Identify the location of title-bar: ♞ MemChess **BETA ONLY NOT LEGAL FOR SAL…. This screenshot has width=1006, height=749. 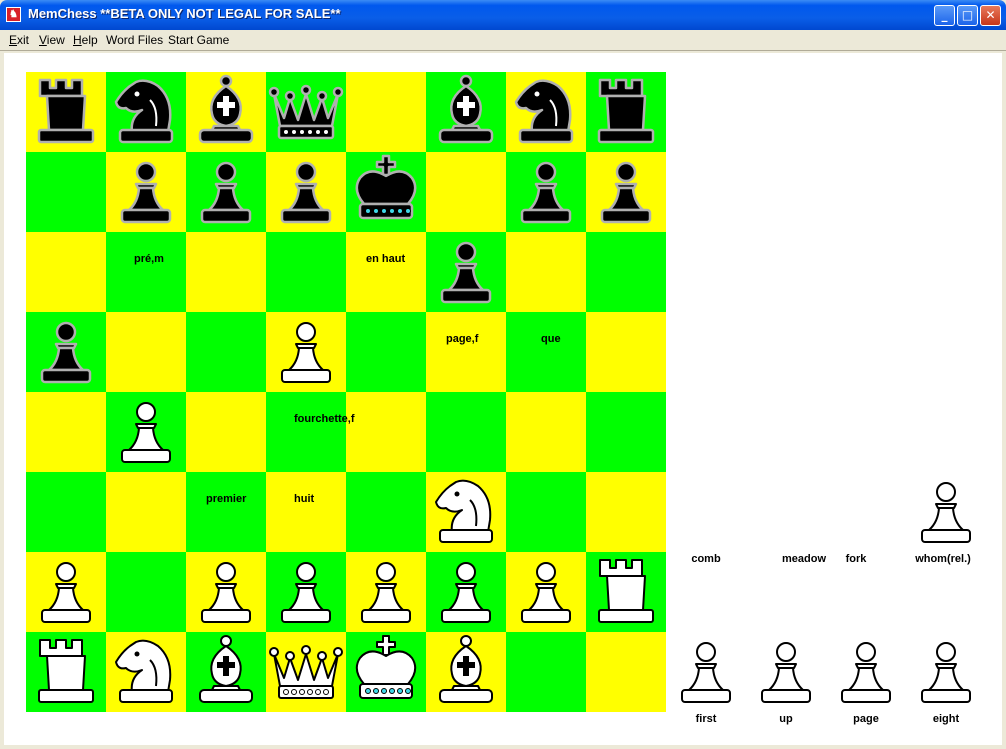
(503, 15).